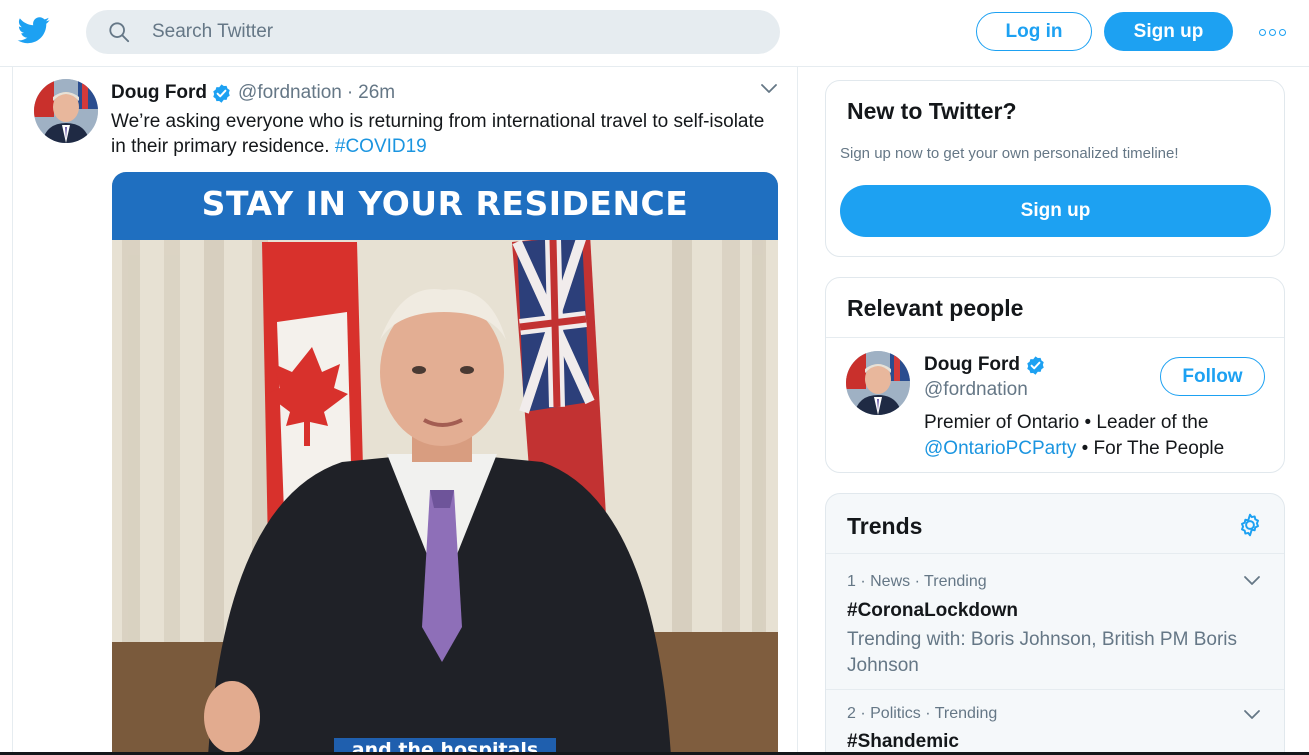 The width and height of the screenshot is (1309, 755). What do you see at coordinates (1055, 211) in the screenshot?
I see `signup-button: Sign up` at bounding box center [1055, 211].